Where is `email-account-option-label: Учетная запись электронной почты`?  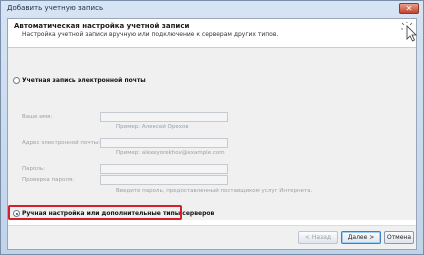 email-account-option-label: Учетная запись электронной почты is located at coordinates (84, 80).